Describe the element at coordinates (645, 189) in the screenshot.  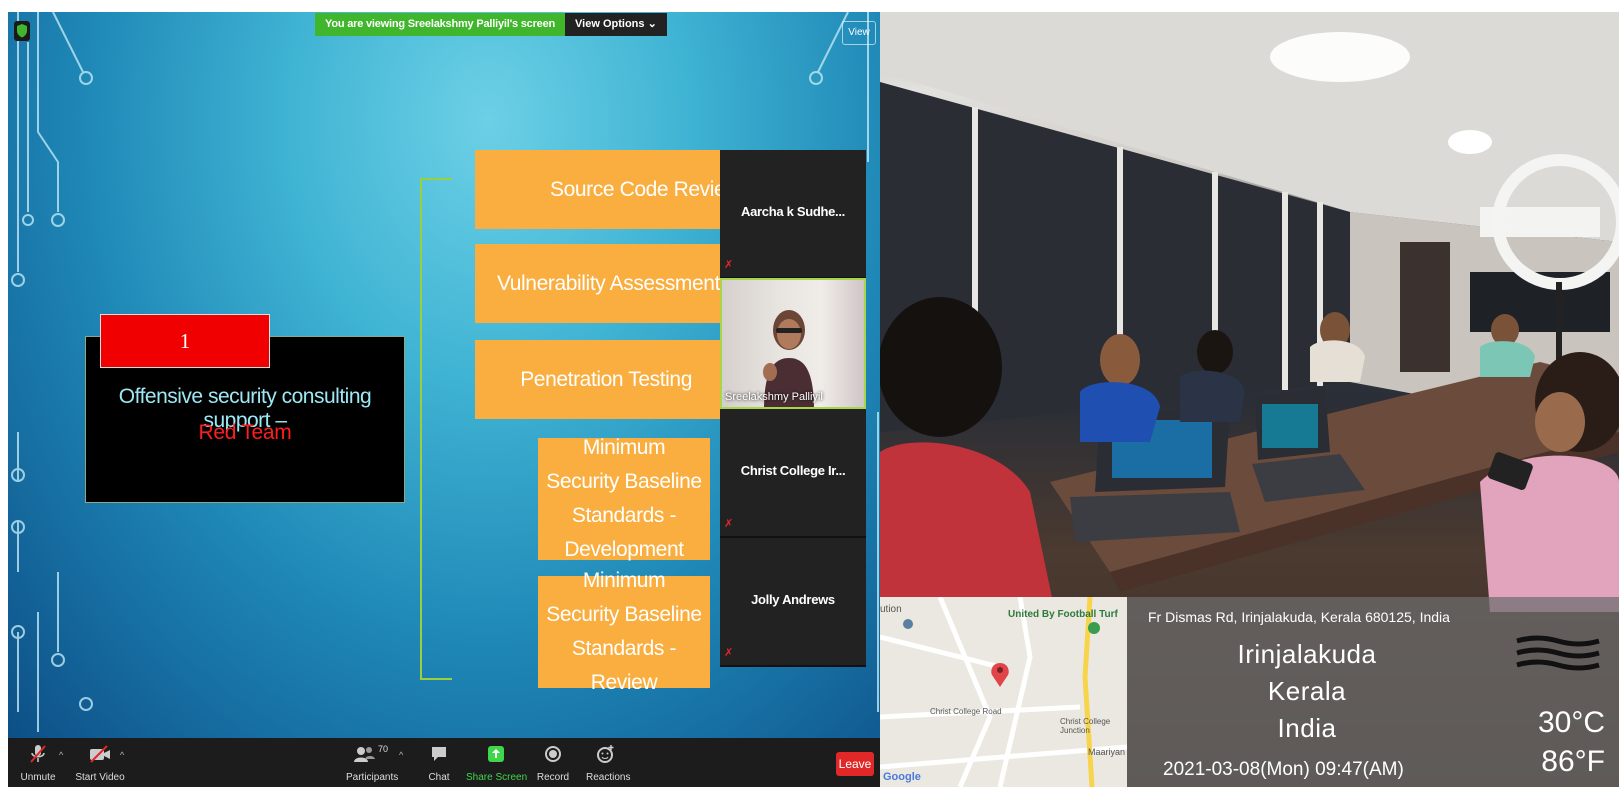
I see `slide-box-label: Source Code Review` at that location.